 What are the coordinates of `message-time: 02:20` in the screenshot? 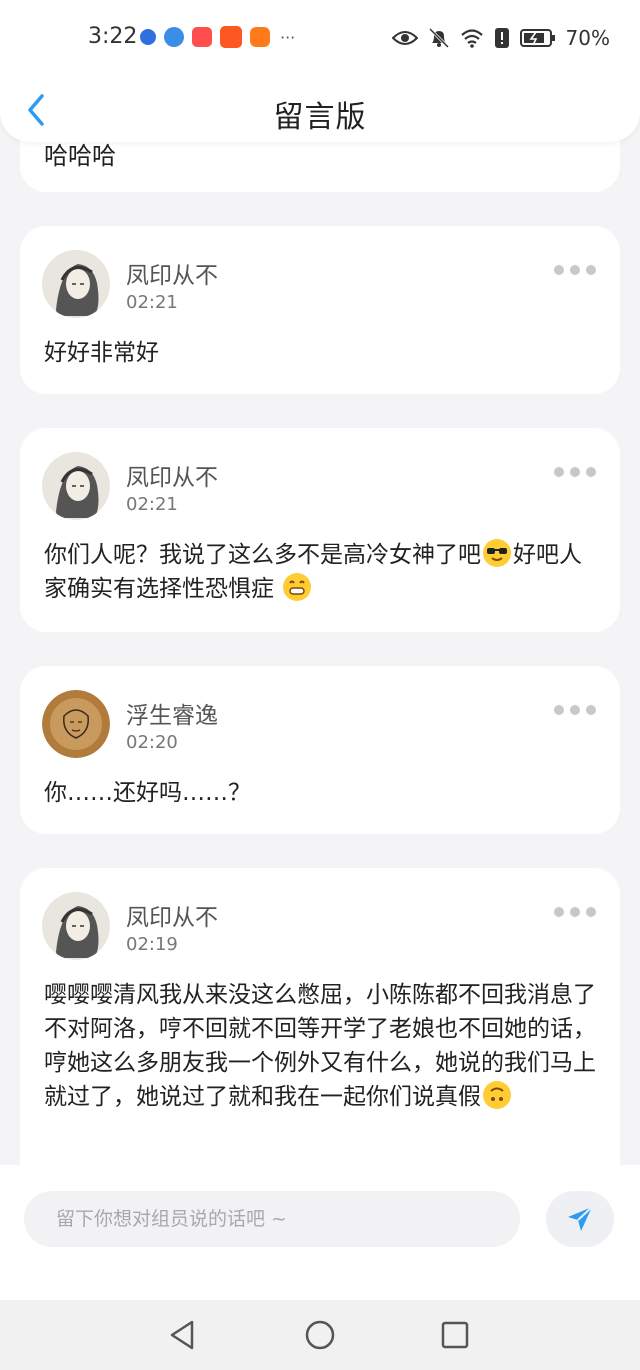 It's located at (152, 742).